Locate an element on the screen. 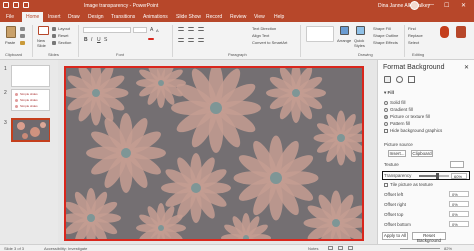 Image resolution: width=474 pixels, height=251 pixels. bullets-icon is located at coordinates (181, 29).